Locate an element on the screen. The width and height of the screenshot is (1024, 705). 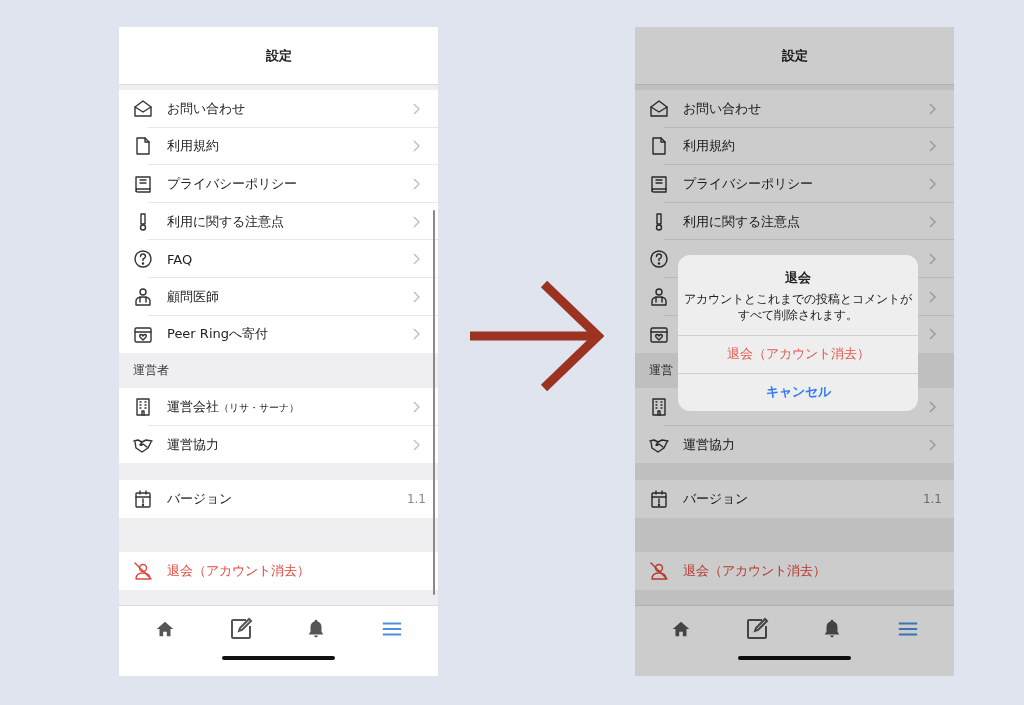
row-label: Peer Ringへ寄付 is located at coordinates (217, 334).